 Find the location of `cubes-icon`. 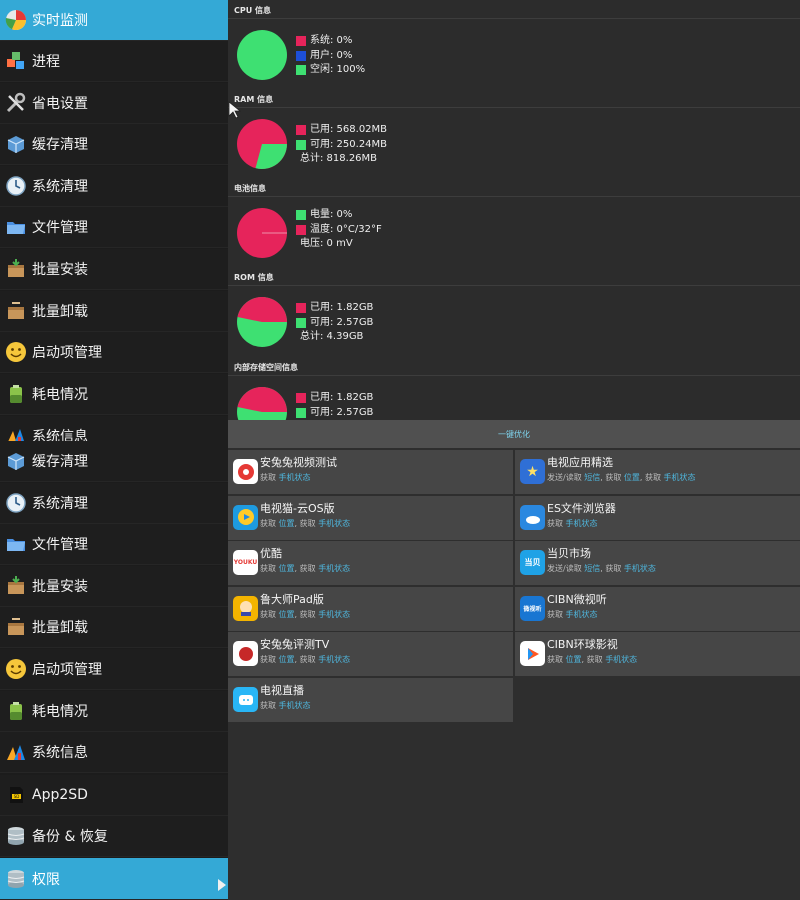

cubes-icon is located at coordinates (16, 61).